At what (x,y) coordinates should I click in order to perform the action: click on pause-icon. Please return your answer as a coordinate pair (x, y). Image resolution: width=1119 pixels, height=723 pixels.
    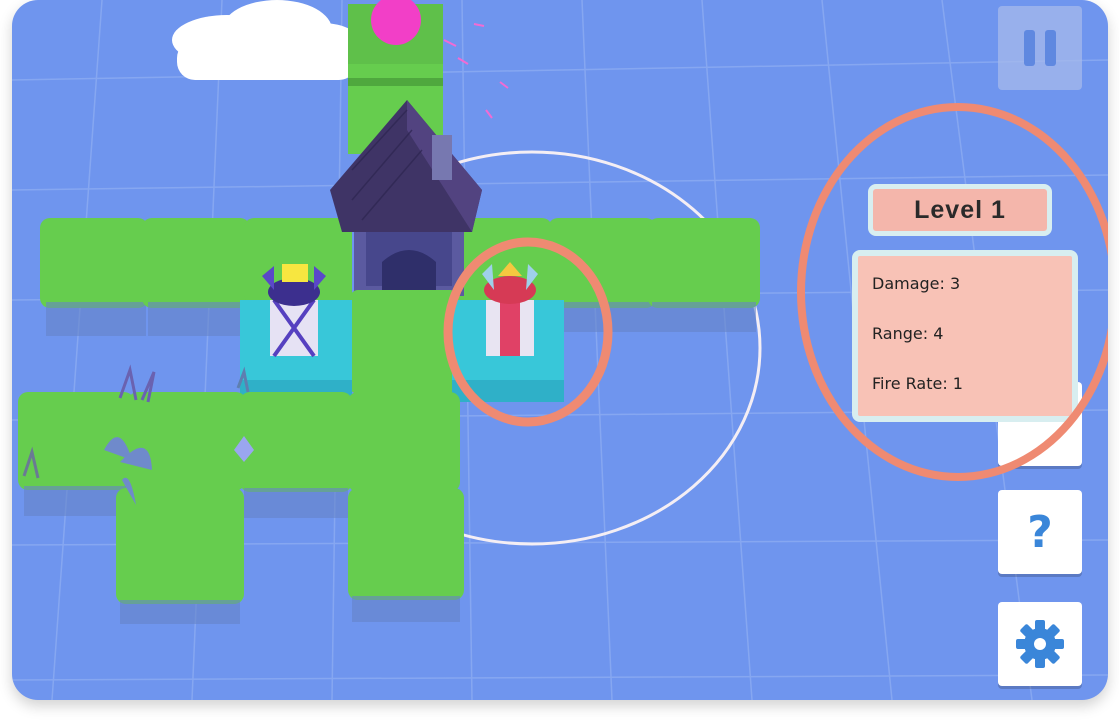
    Looking at the image, I should click on (1040, 48).